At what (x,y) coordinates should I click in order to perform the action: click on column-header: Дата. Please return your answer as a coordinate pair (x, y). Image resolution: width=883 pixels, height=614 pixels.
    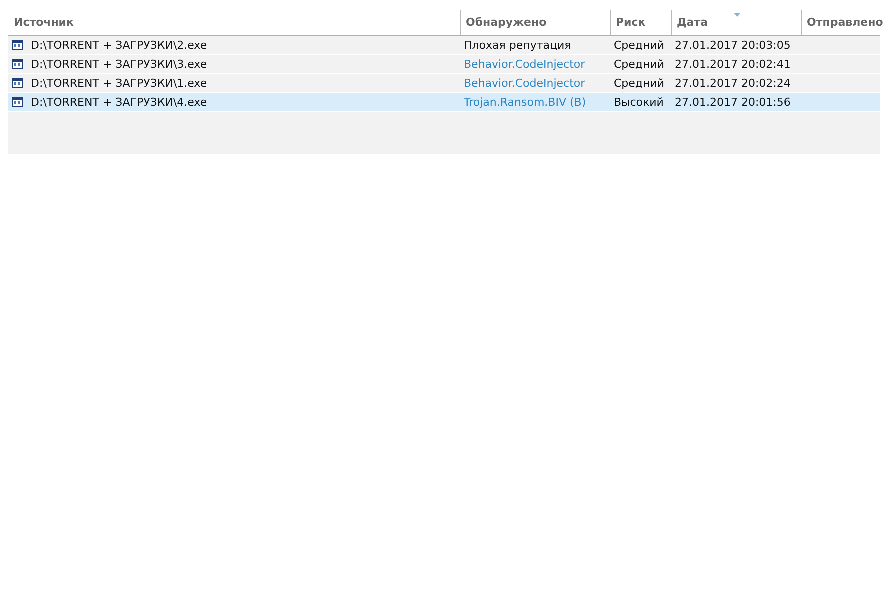
    Looking at the image, I should click on (736, 22).